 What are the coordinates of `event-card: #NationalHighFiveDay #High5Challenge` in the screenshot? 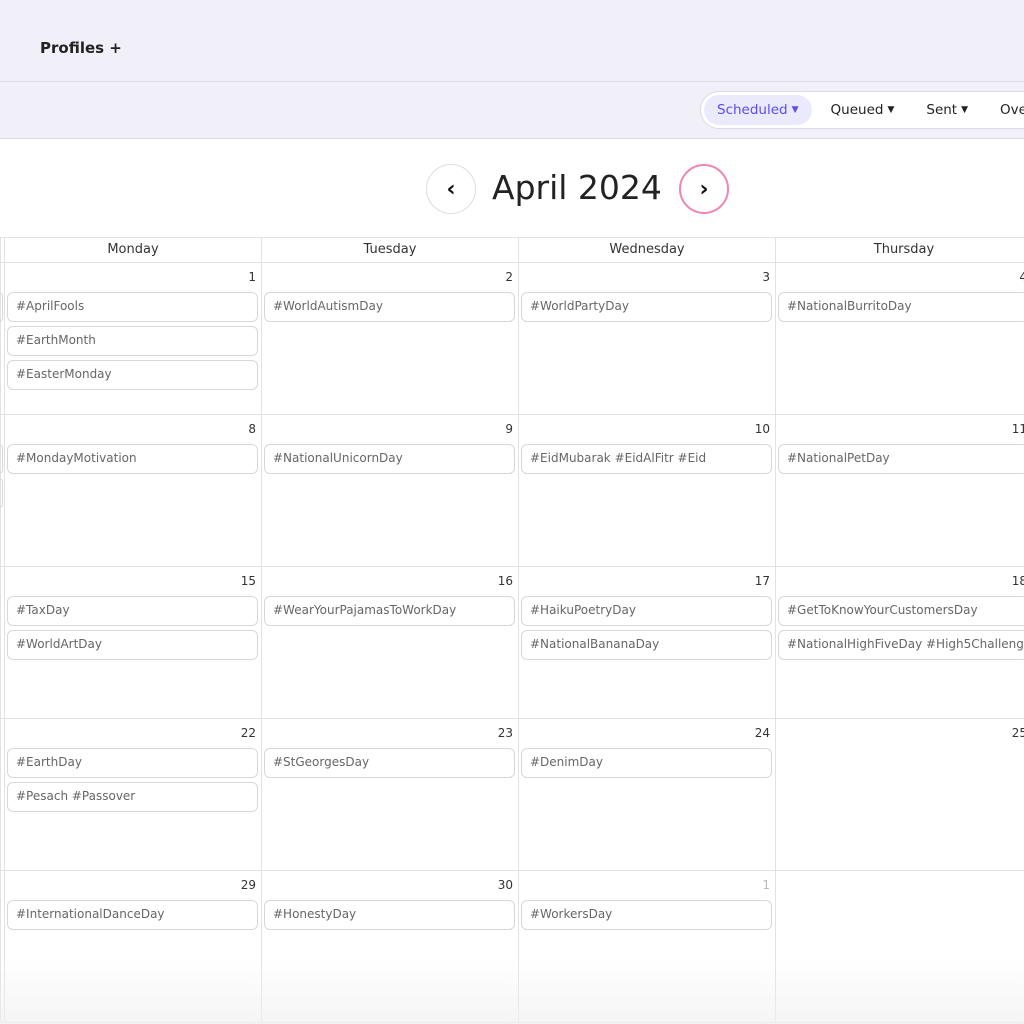 It's located at (901, 645).